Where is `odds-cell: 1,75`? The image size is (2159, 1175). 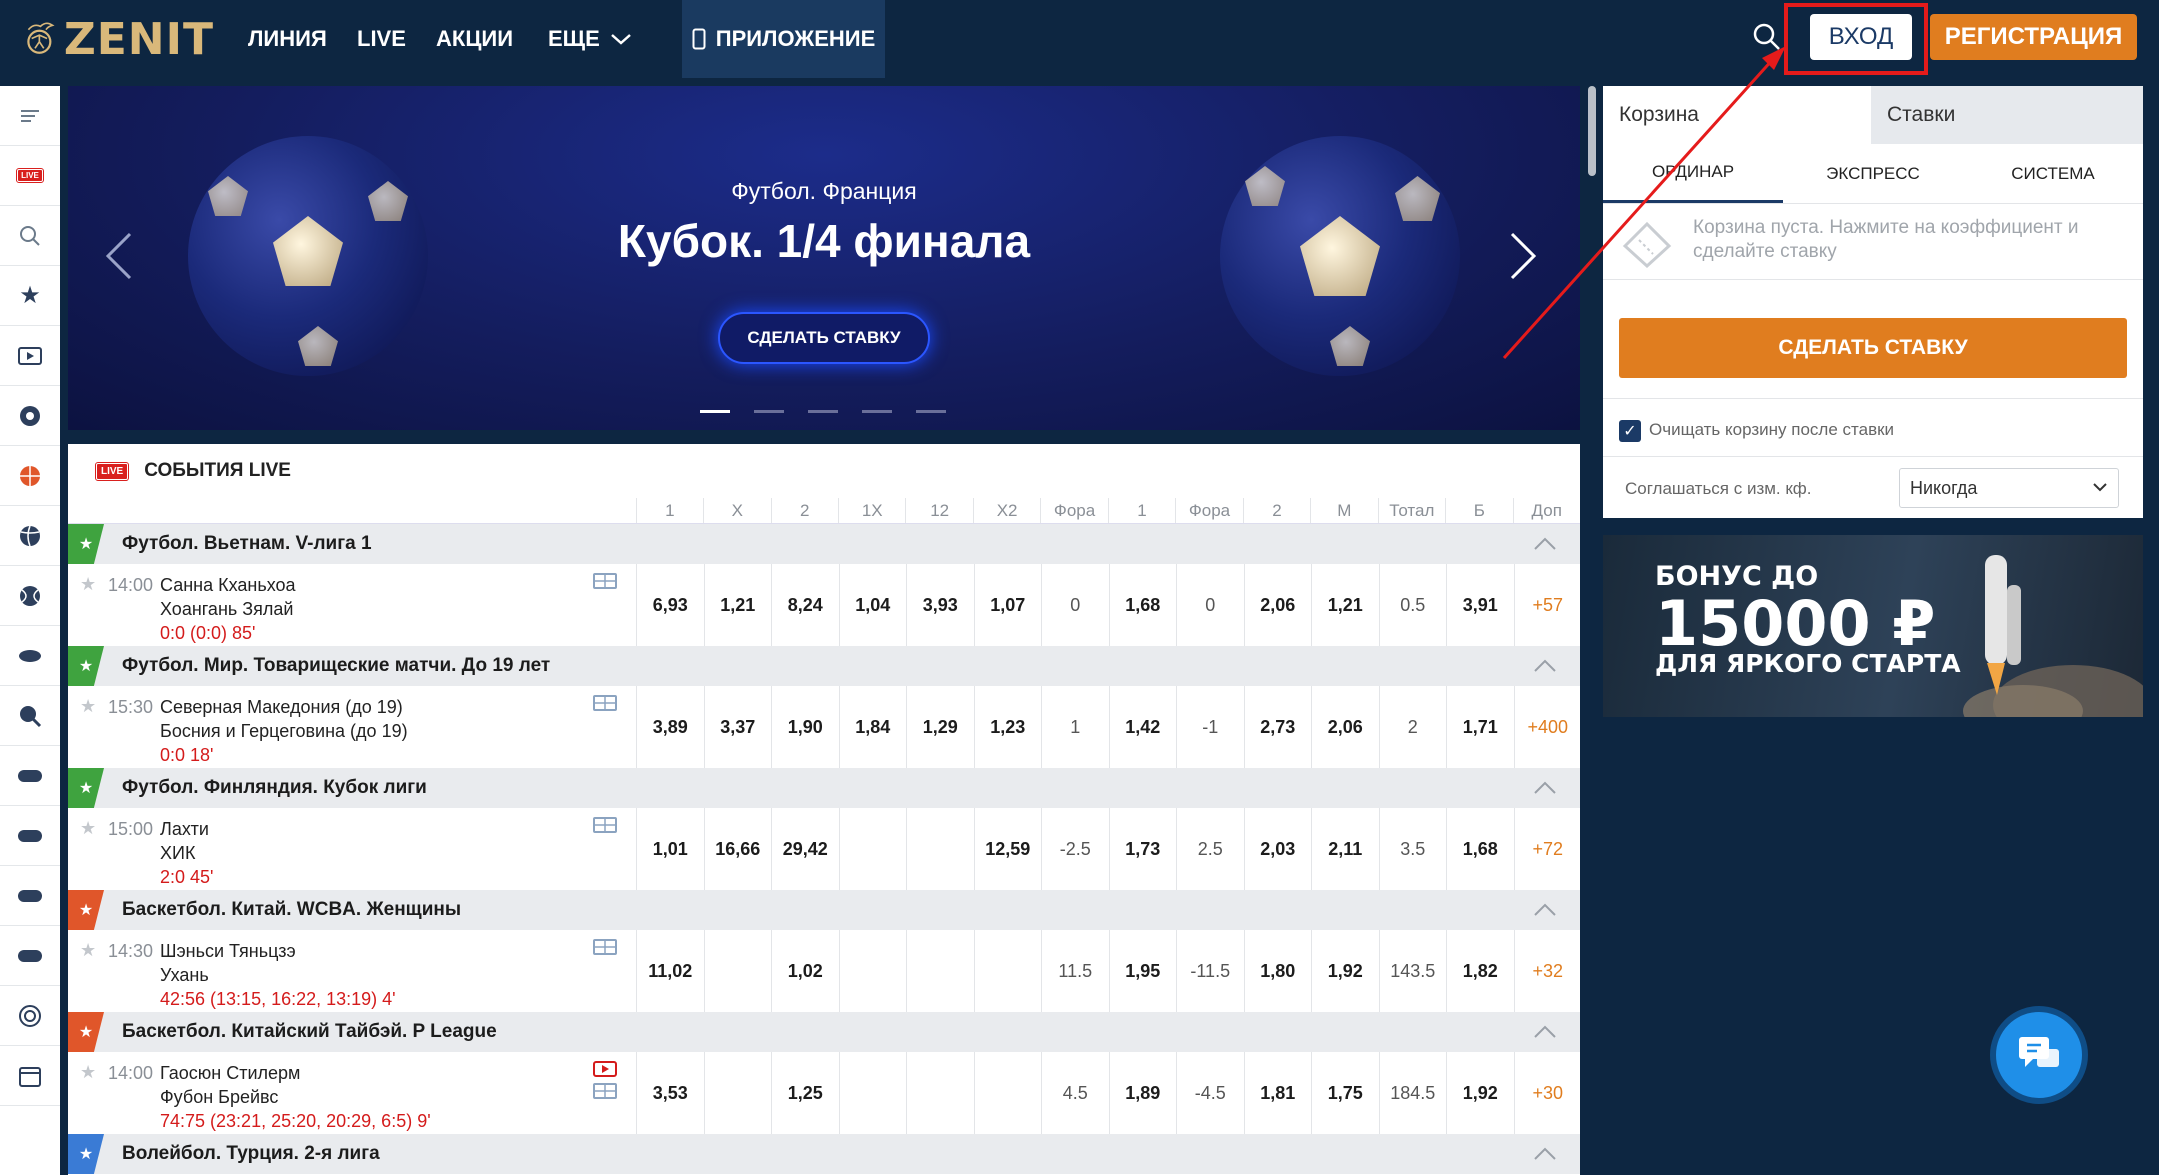 odds-cell: 1,75 is located at coordinates (1345, 1093).